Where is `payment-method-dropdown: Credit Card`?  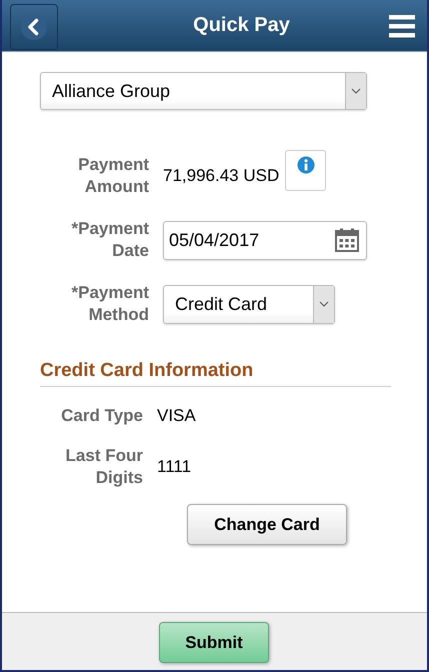
payment-method-dropdown: Credit Card is located at coordinates (249, 304).